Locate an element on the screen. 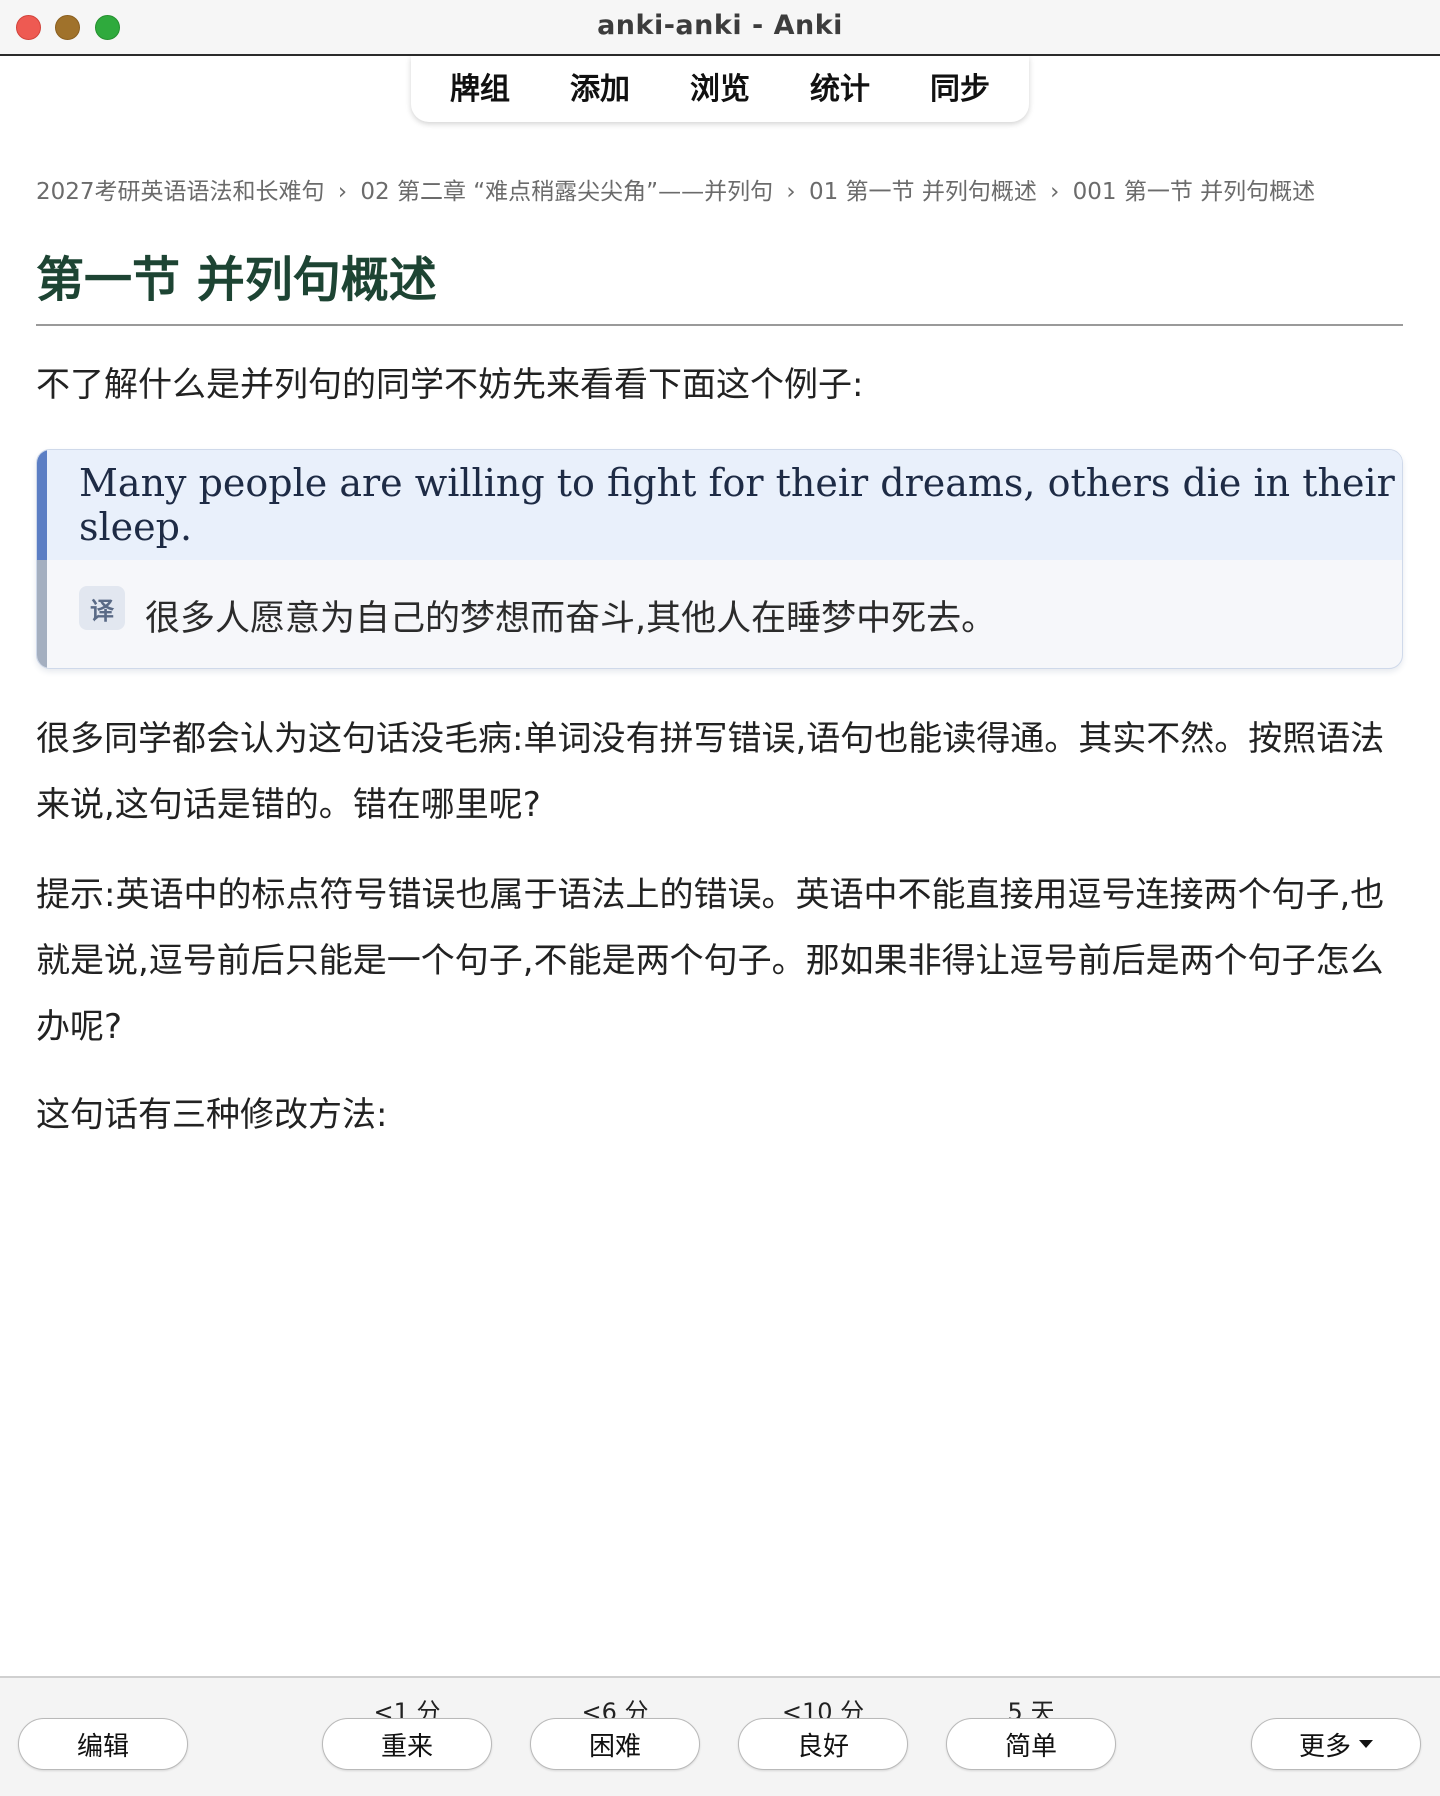 The height and width of the screenshot is (1796, 1440). edit-button: 编辑 is located at coordinates (103, 1744).